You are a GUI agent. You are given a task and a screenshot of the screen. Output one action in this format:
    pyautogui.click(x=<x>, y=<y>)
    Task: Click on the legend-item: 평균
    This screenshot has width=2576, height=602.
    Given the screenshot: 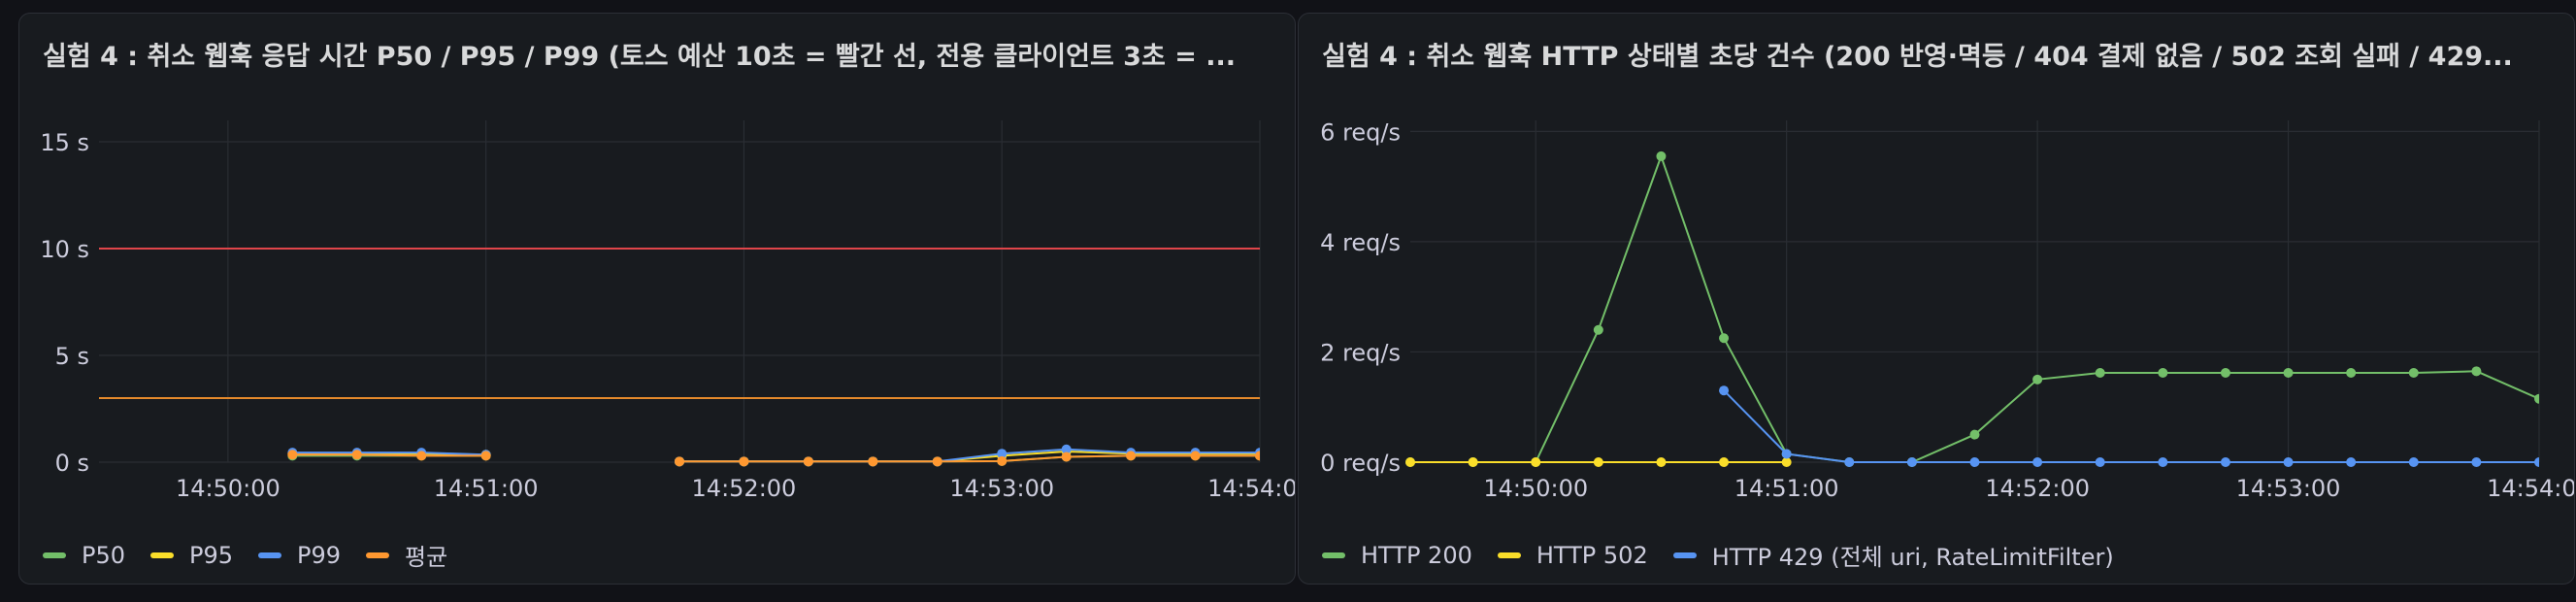 What is the action you would take?
    pyautogui.click(x=406, y=555)
    